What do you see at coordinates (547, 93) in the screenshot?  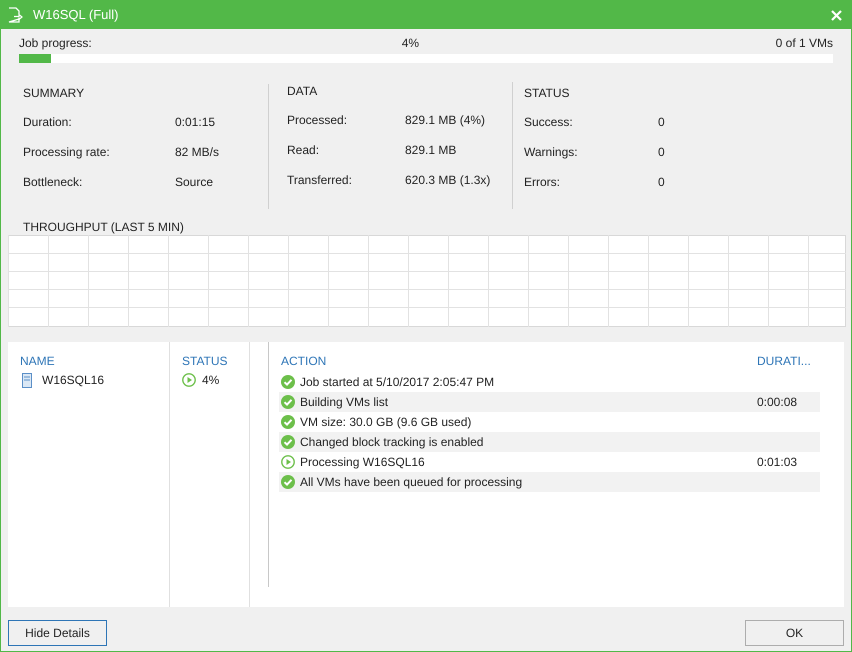 I see `status-heading: STATUS` at bounding box center [547, 93].